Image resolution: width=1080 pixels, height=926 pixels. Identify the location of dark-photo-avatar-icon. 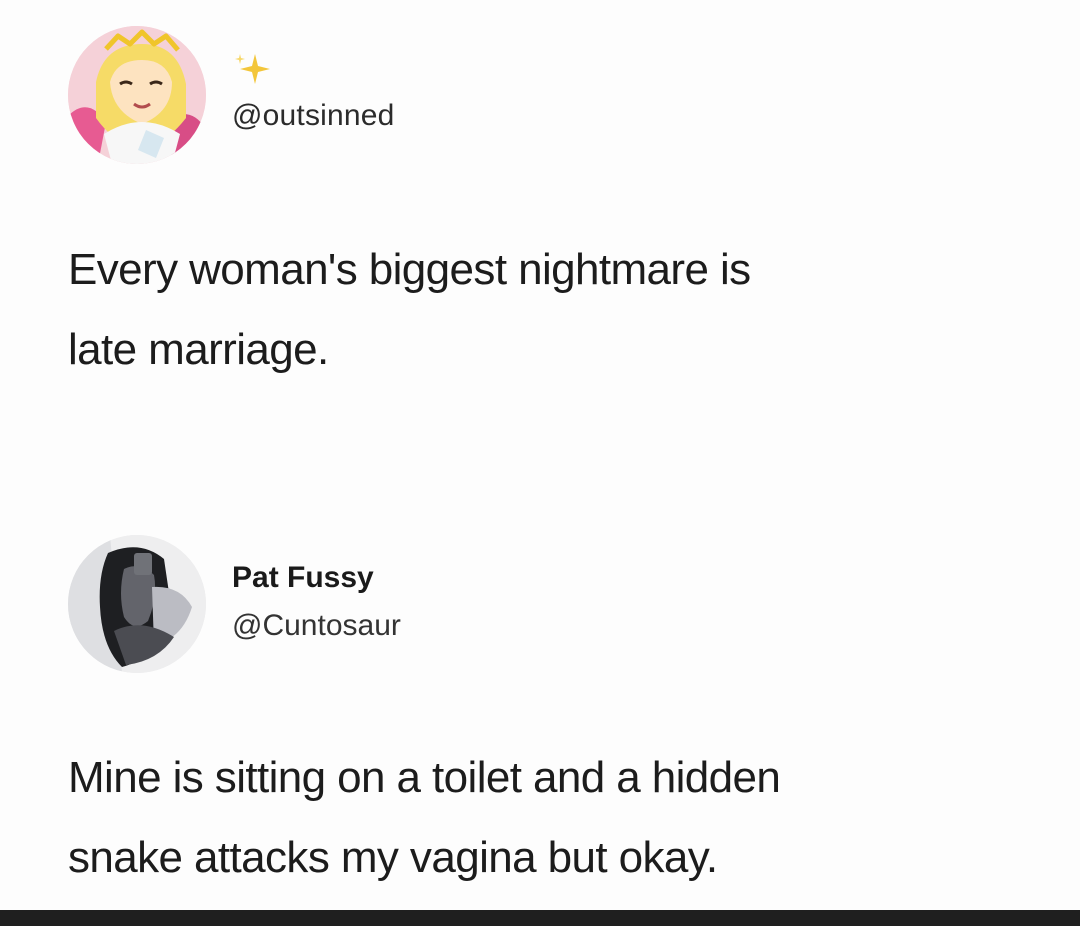
(137, 604).